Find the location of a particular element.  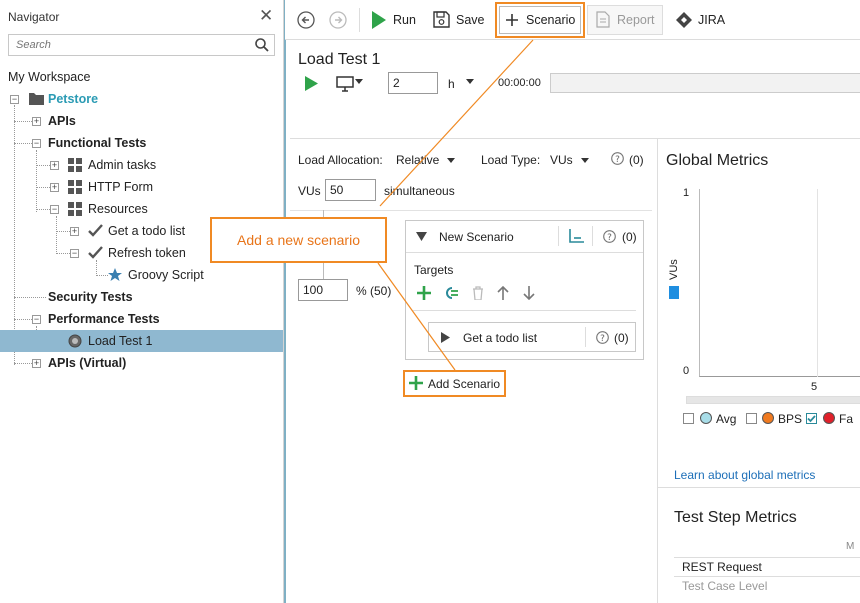

global-metrics-chart is located at coordinates (779, 283).